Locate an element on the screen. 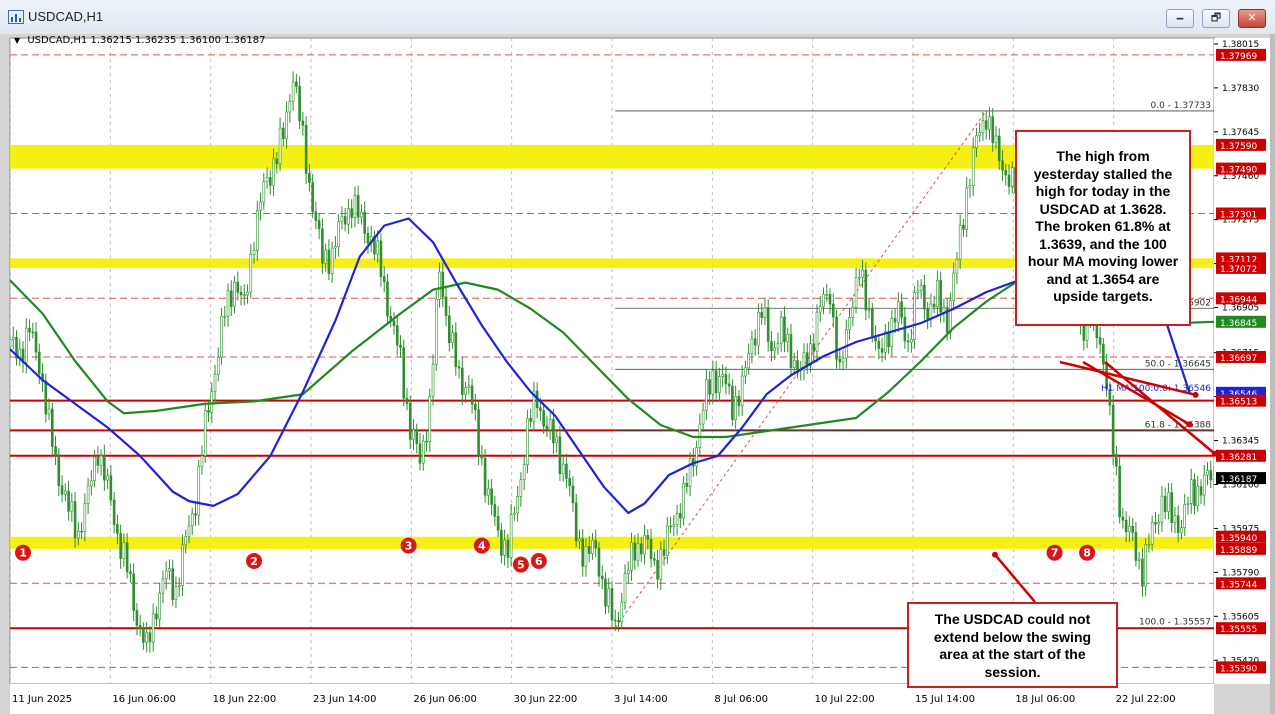 The height and width of the screenshot is (714, 1275). annotation-line: extend below the swing is located at coordinates (1012, 636).